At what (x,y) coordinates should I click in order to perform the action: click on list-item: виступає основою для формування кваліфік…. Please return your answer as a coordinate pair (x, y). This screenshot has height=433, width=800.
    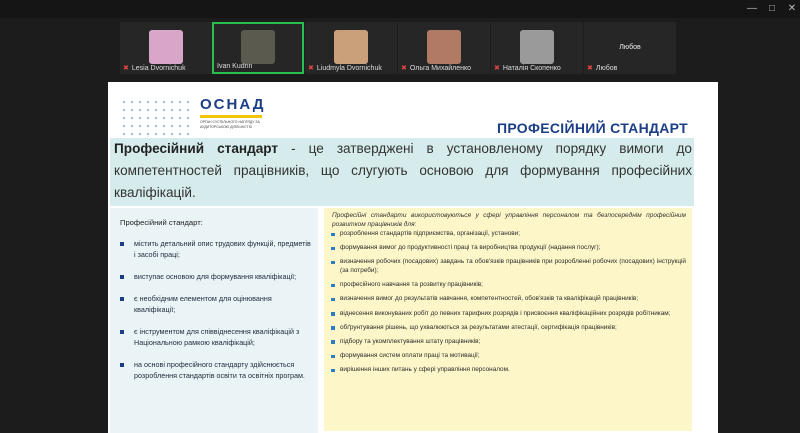
    Looking at the image, I should click on (216, 276).